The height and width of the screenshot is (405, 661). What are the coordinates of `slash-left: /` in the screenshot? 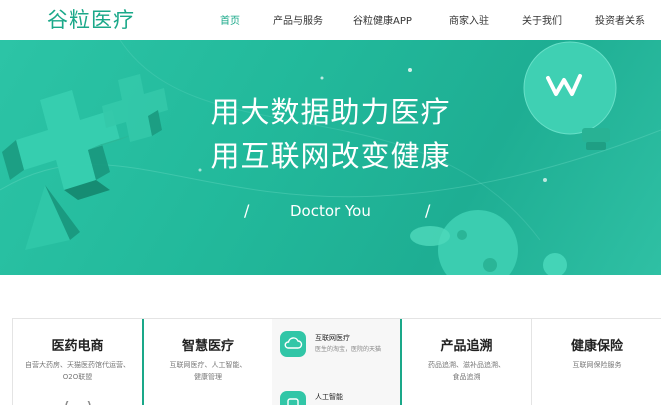 It's located at (247, 210).